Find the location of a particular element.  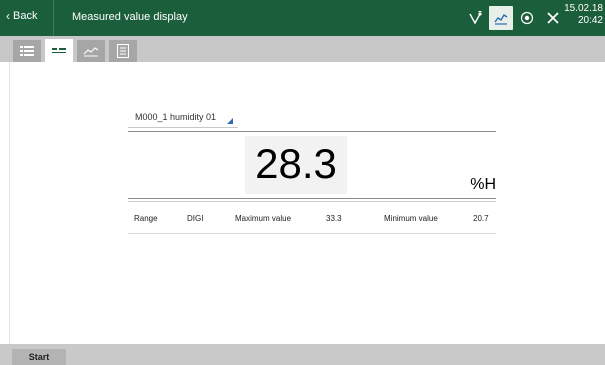

tab-report is located at coordinates (123, 51).